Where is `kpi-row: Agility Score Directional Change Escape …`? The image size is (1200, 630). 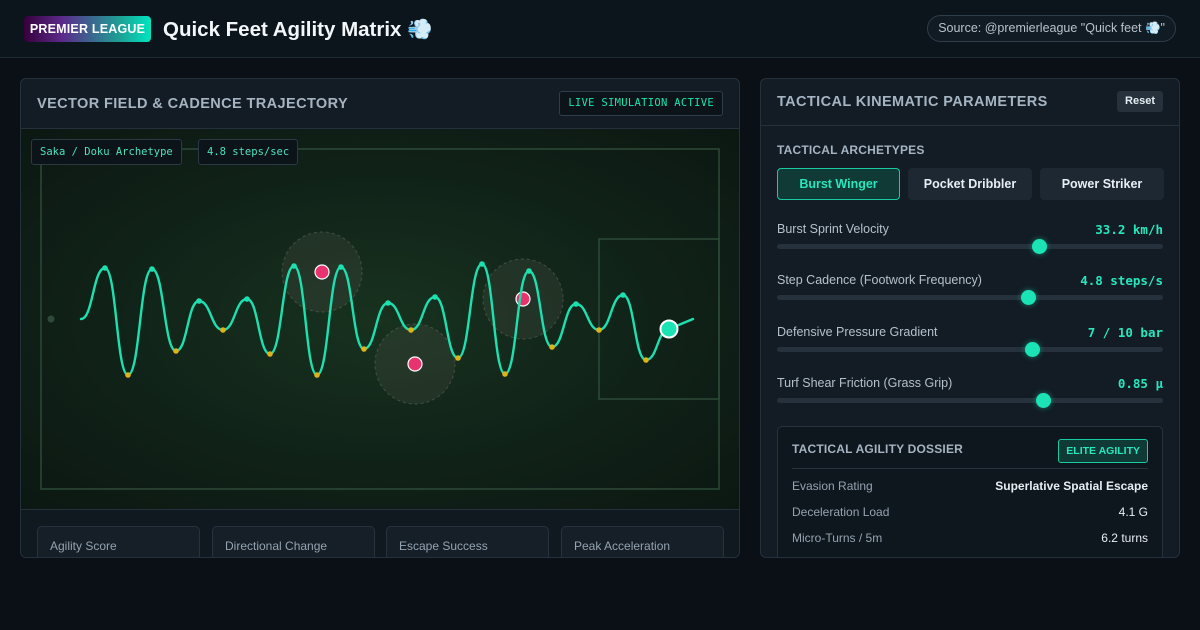 kpi-row: Agility Score Directional Change Escape … is located at coordinates (380, 533).